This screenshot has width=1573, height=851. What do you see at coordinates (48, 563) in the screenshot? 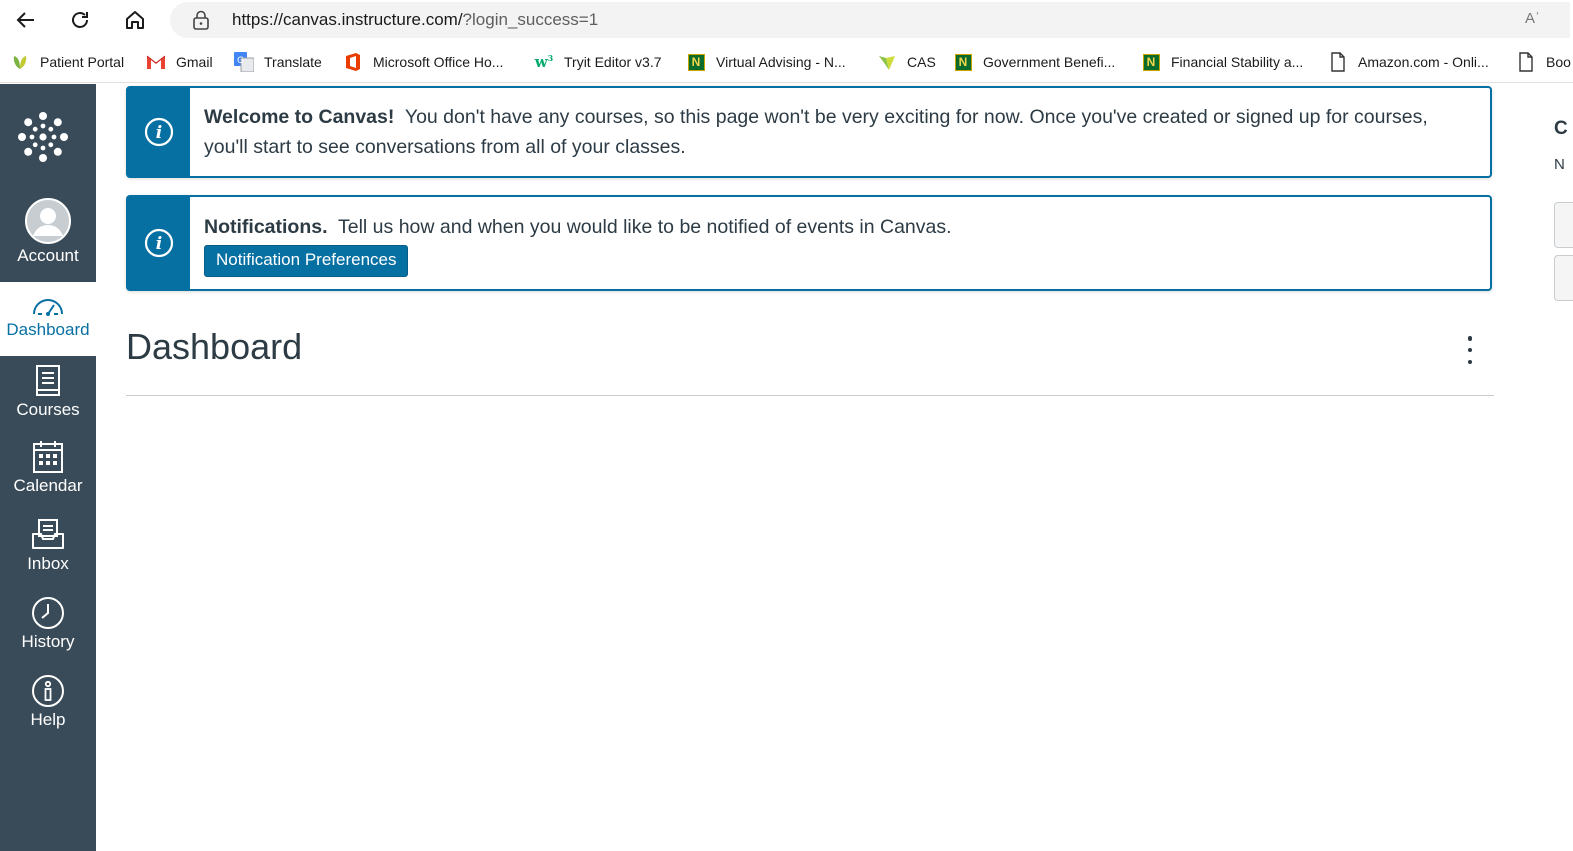
I see `nav-inbox-label: Inbox` at bounding box center [48, 563].